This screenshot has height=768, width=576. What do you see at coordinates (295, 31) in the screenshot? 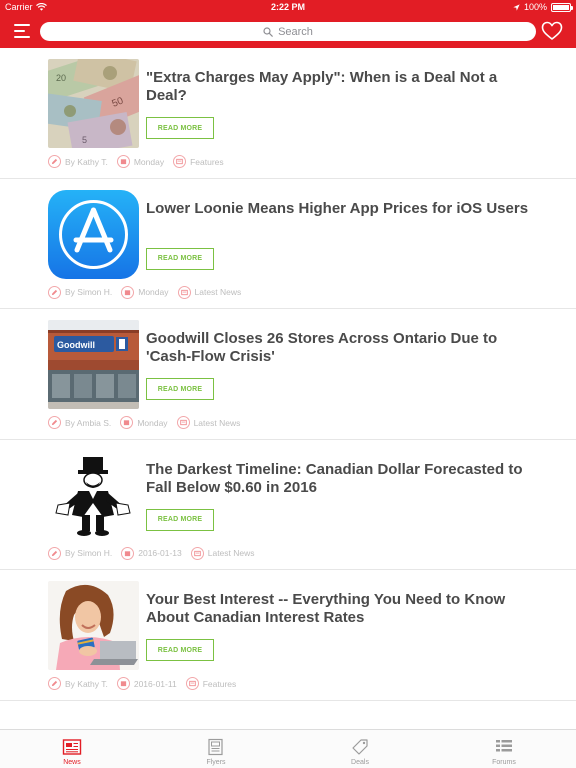
I see `search-placeholder: Search` at bounding box center [295, 31].